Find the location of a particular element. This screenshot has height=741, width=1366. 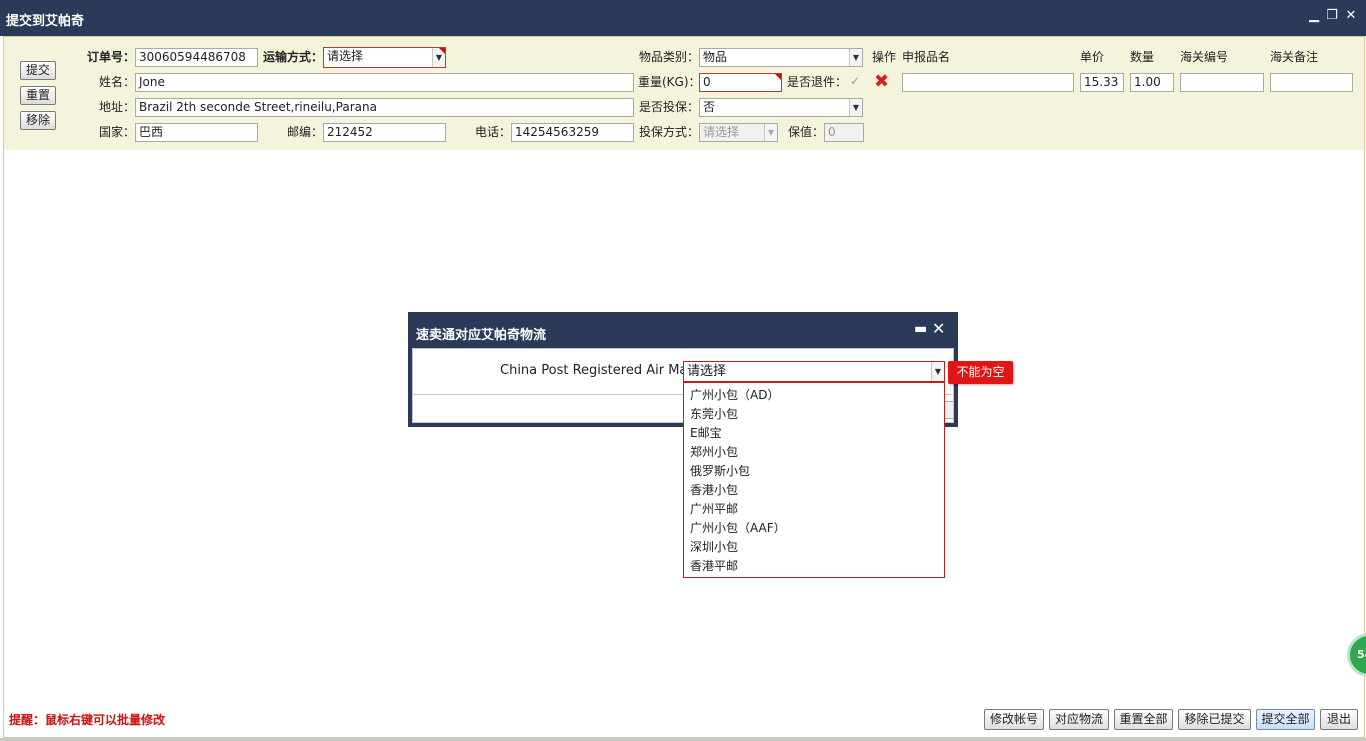

dialog-minimize-icon: ▬ is located at coordinates (920, 329).